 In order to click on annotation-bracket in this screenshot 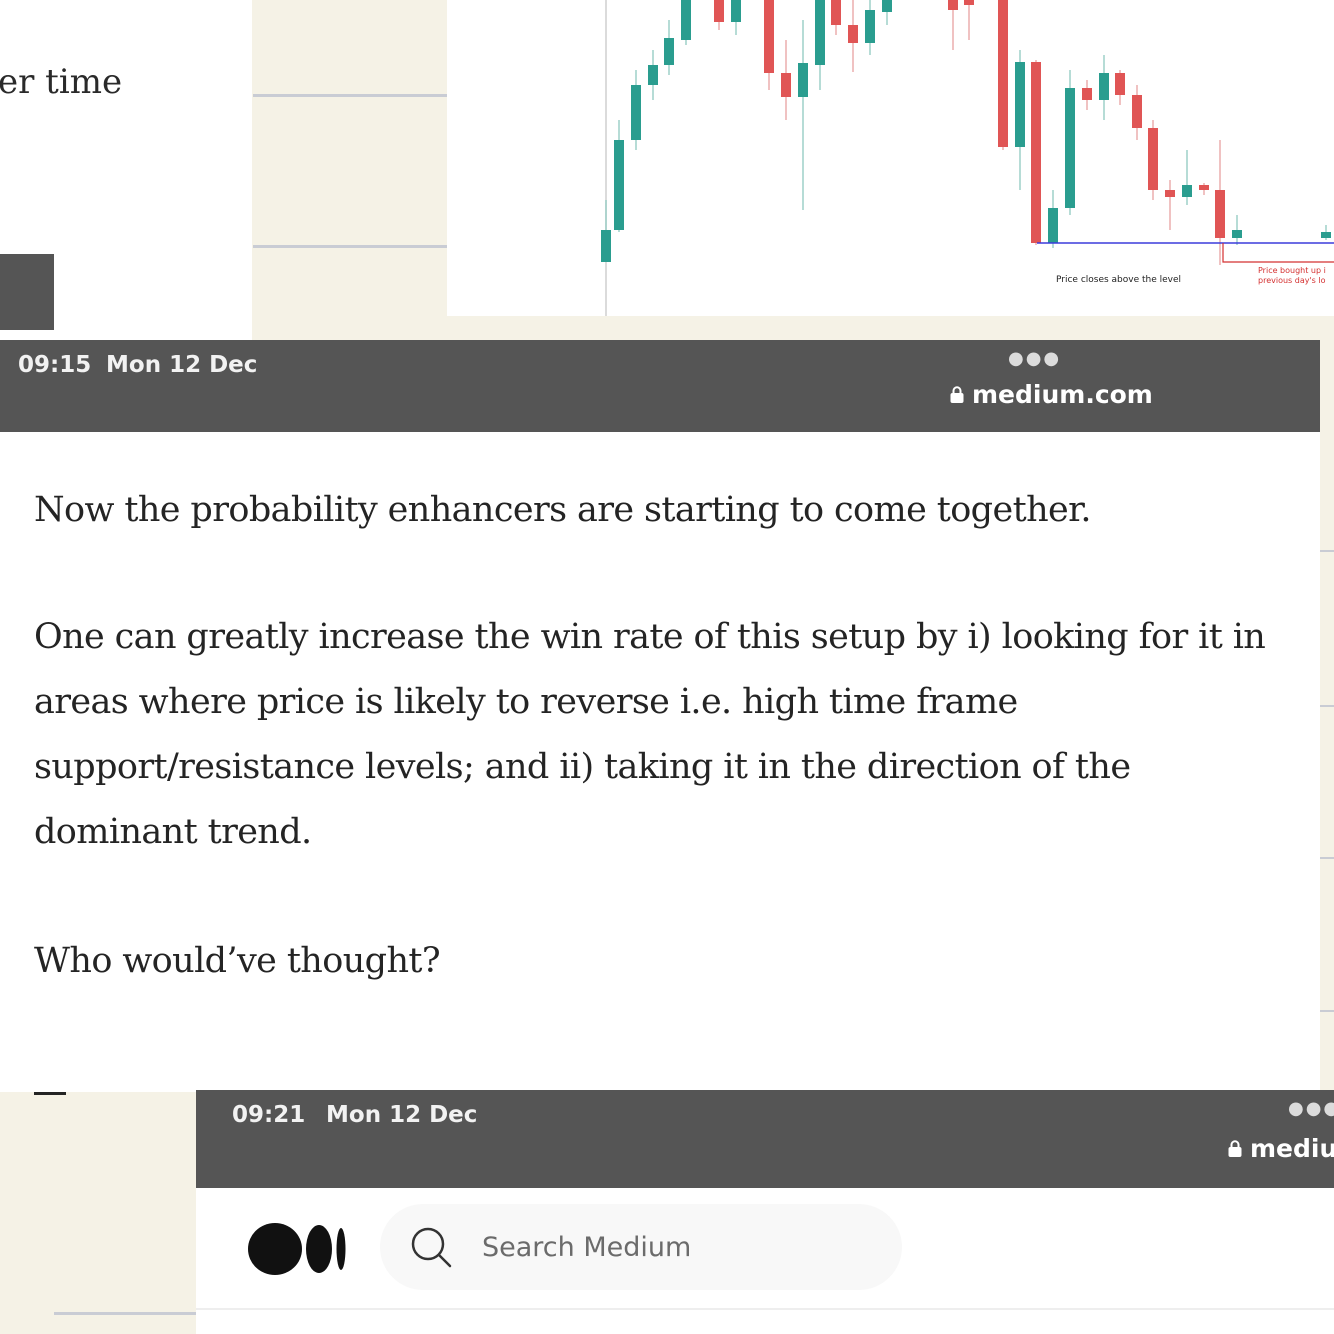, I will do `click(1278, 253)`.